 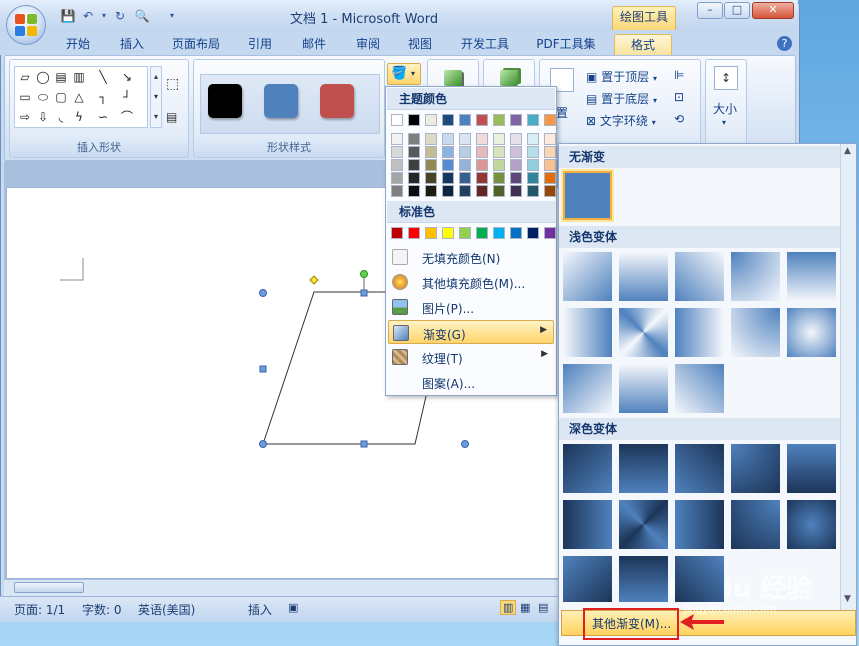 What do you see at coordinates (43, 77) in the screenshot?
I see `oval-shape-icon: ◯` at bounding box center [43, 77].